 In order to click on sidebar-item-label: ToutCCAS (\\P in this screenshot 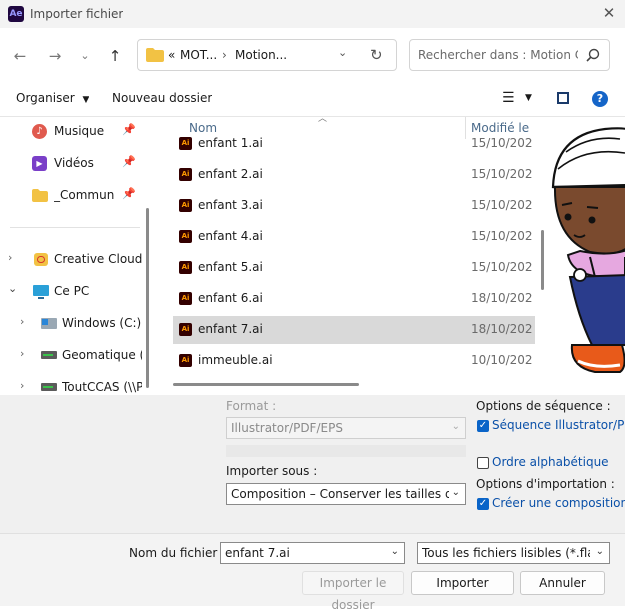, I will do `click(102, 387)`.